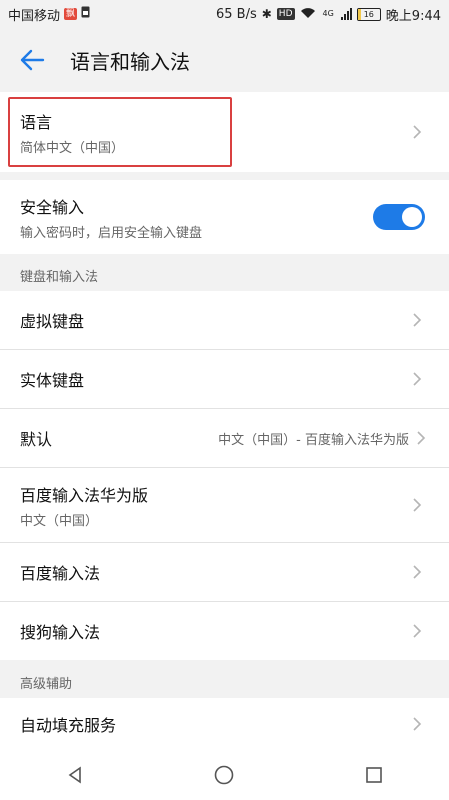 The height and width of the screenshot is (800, 449). What do you see at coordinates (224, 572) in the screenshot?
I see `baidu-input-row: 百度输入法` at bounding box center [224, 572].